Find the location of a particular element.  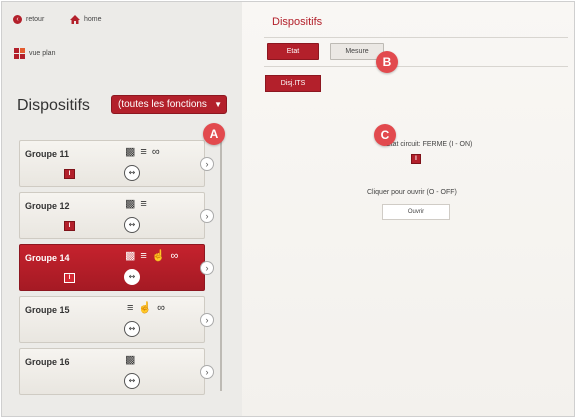

group-function-icons: ▩ ≡ ∞ is located at coordinates (142, 152).